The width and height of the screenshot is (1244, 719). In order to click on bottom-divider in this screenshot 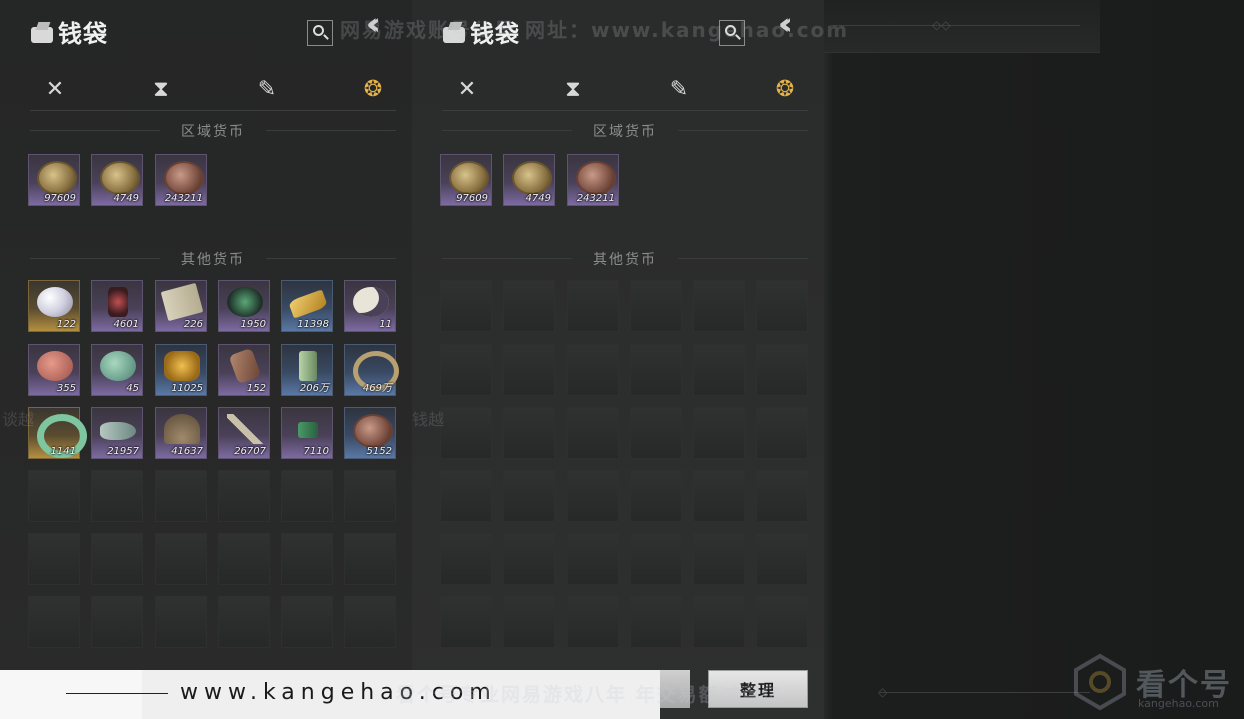, I will do `click(985, 692)`.